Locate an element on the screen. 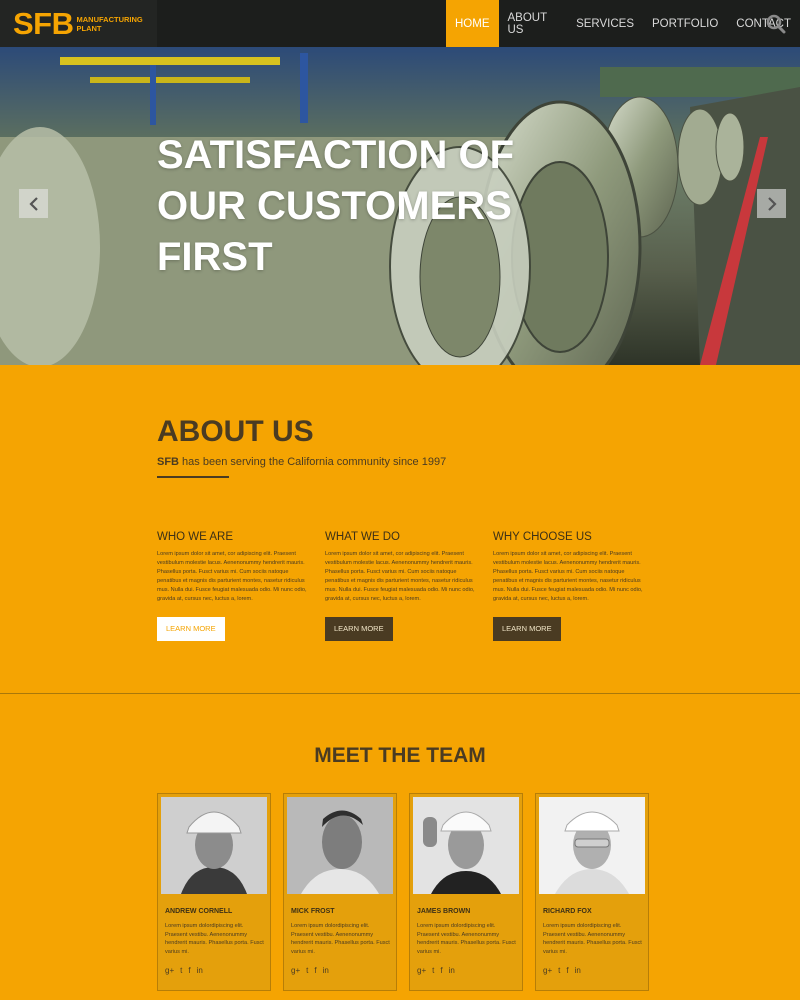 The width and height of the screenshot is (800, 1000). column-heading: WHAT WE DO is located at coordinates (362, 537).